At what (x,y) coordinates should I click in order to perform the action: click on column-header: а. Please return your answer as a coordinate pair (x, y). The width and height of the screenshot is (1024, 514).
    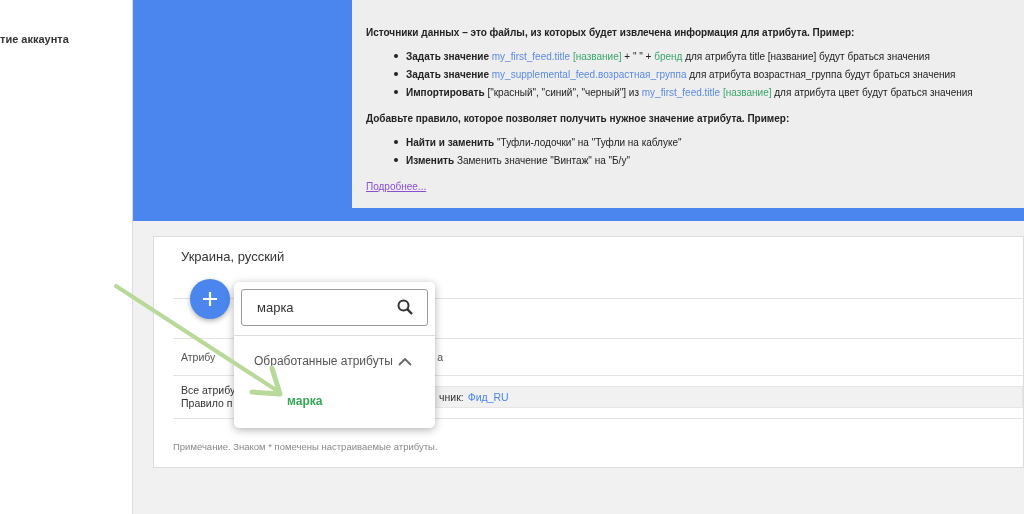
    Looking at the image, I should click on (440, 357).